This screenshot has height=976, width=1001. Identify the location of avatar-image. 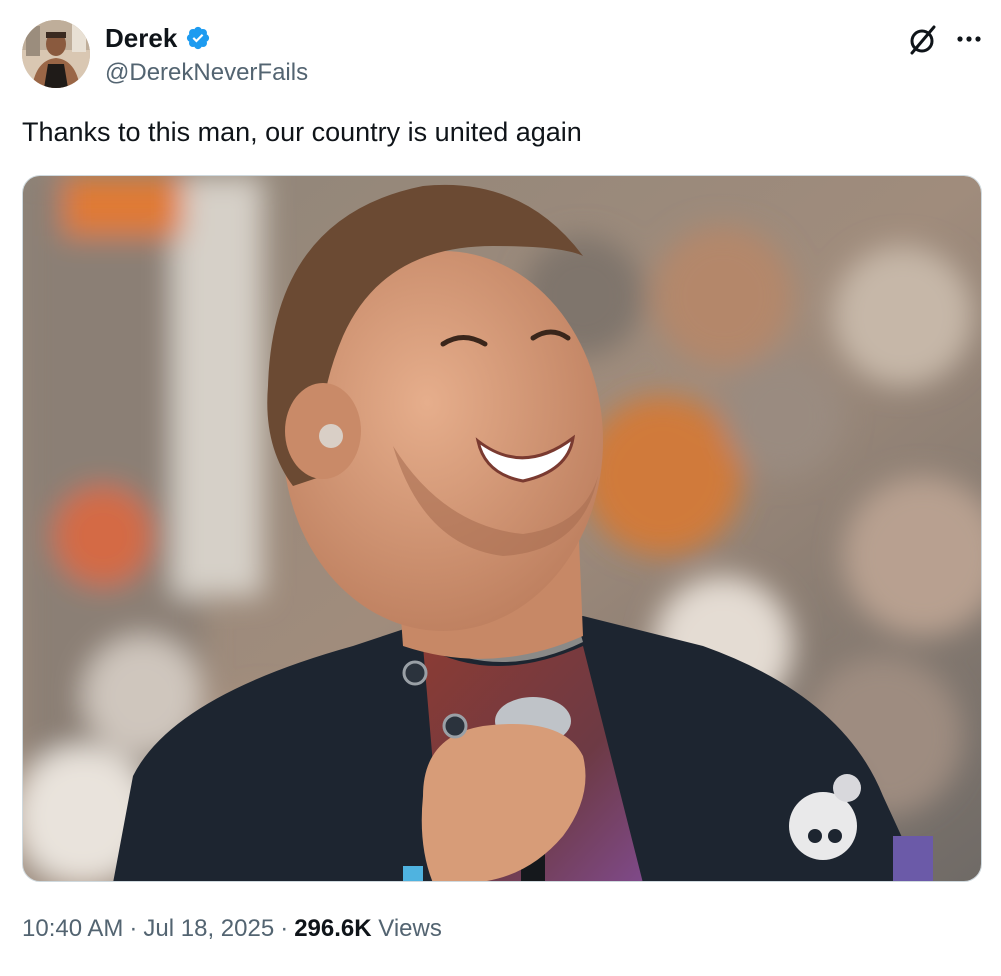
(56, 54).